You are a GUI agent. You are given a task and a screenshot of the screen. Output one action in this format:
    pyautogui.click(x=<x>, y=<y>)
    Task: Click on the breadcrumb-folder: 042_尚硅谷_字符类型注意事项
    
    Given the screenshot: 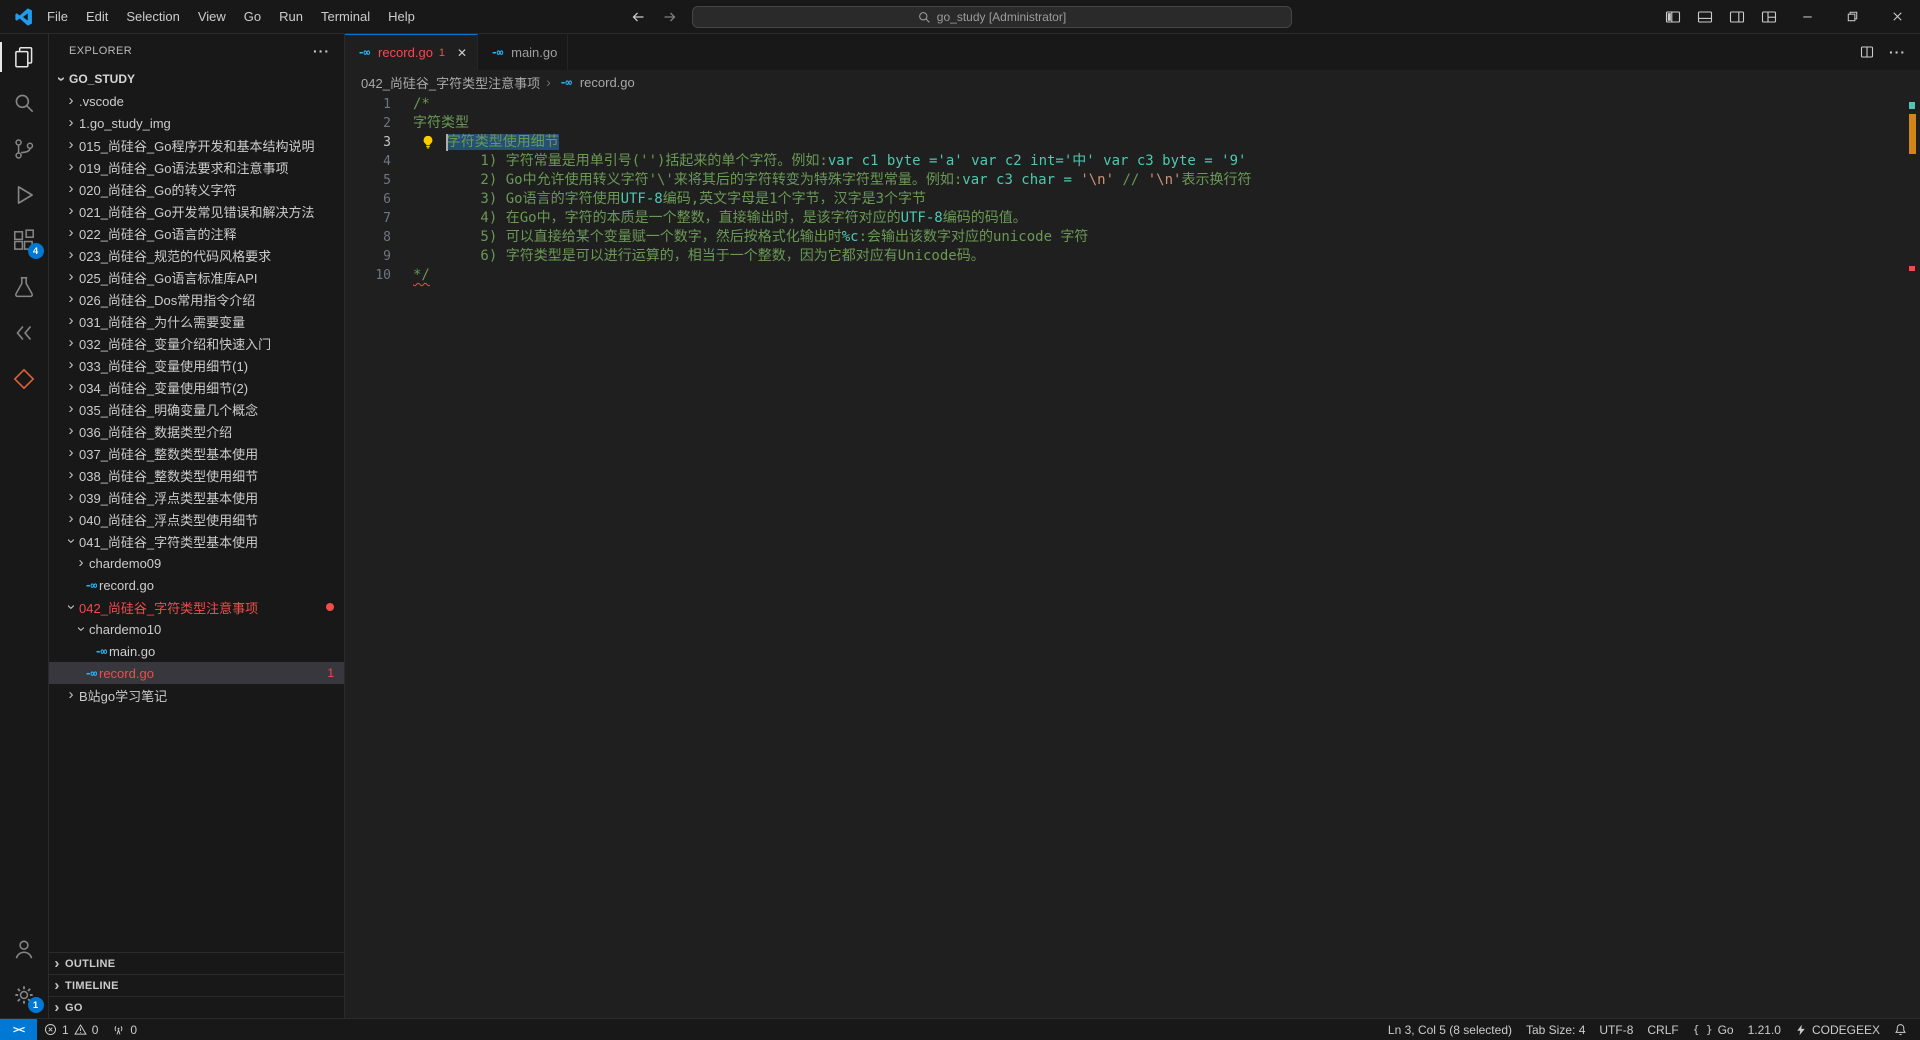 What is the action you would take?
    pyautogui.click(x=450, y=82)
    